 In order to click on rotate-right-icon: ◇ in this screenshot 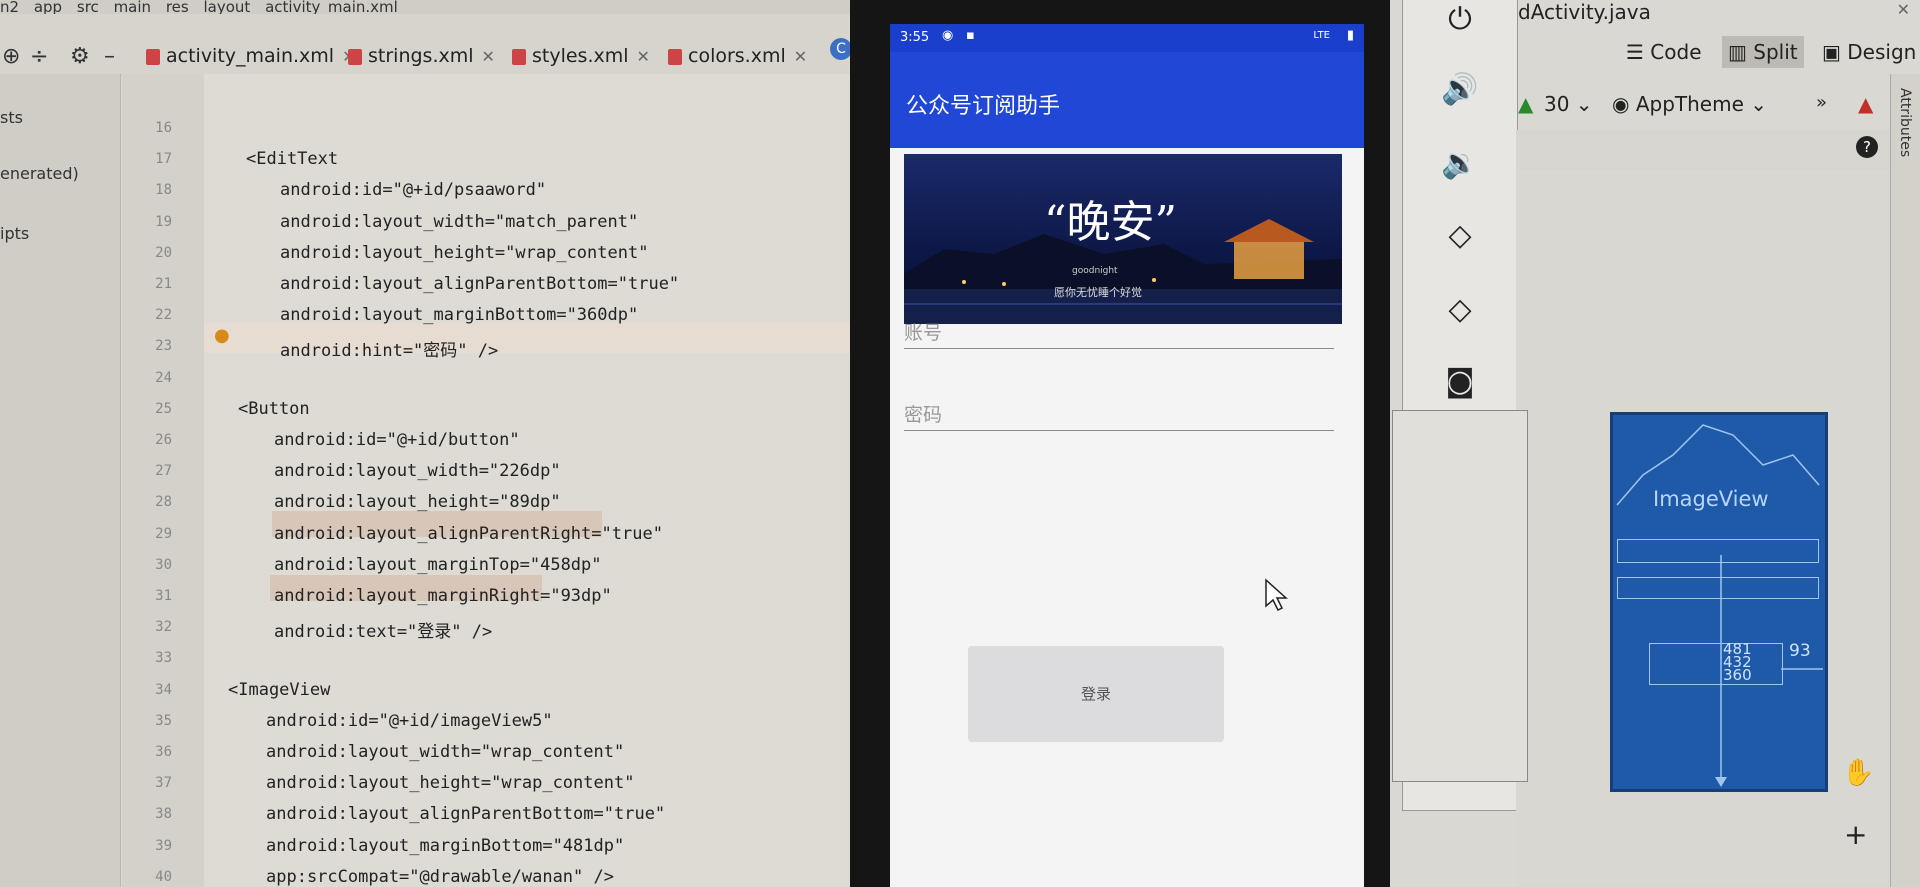, I will do `click(1460, 309)`.